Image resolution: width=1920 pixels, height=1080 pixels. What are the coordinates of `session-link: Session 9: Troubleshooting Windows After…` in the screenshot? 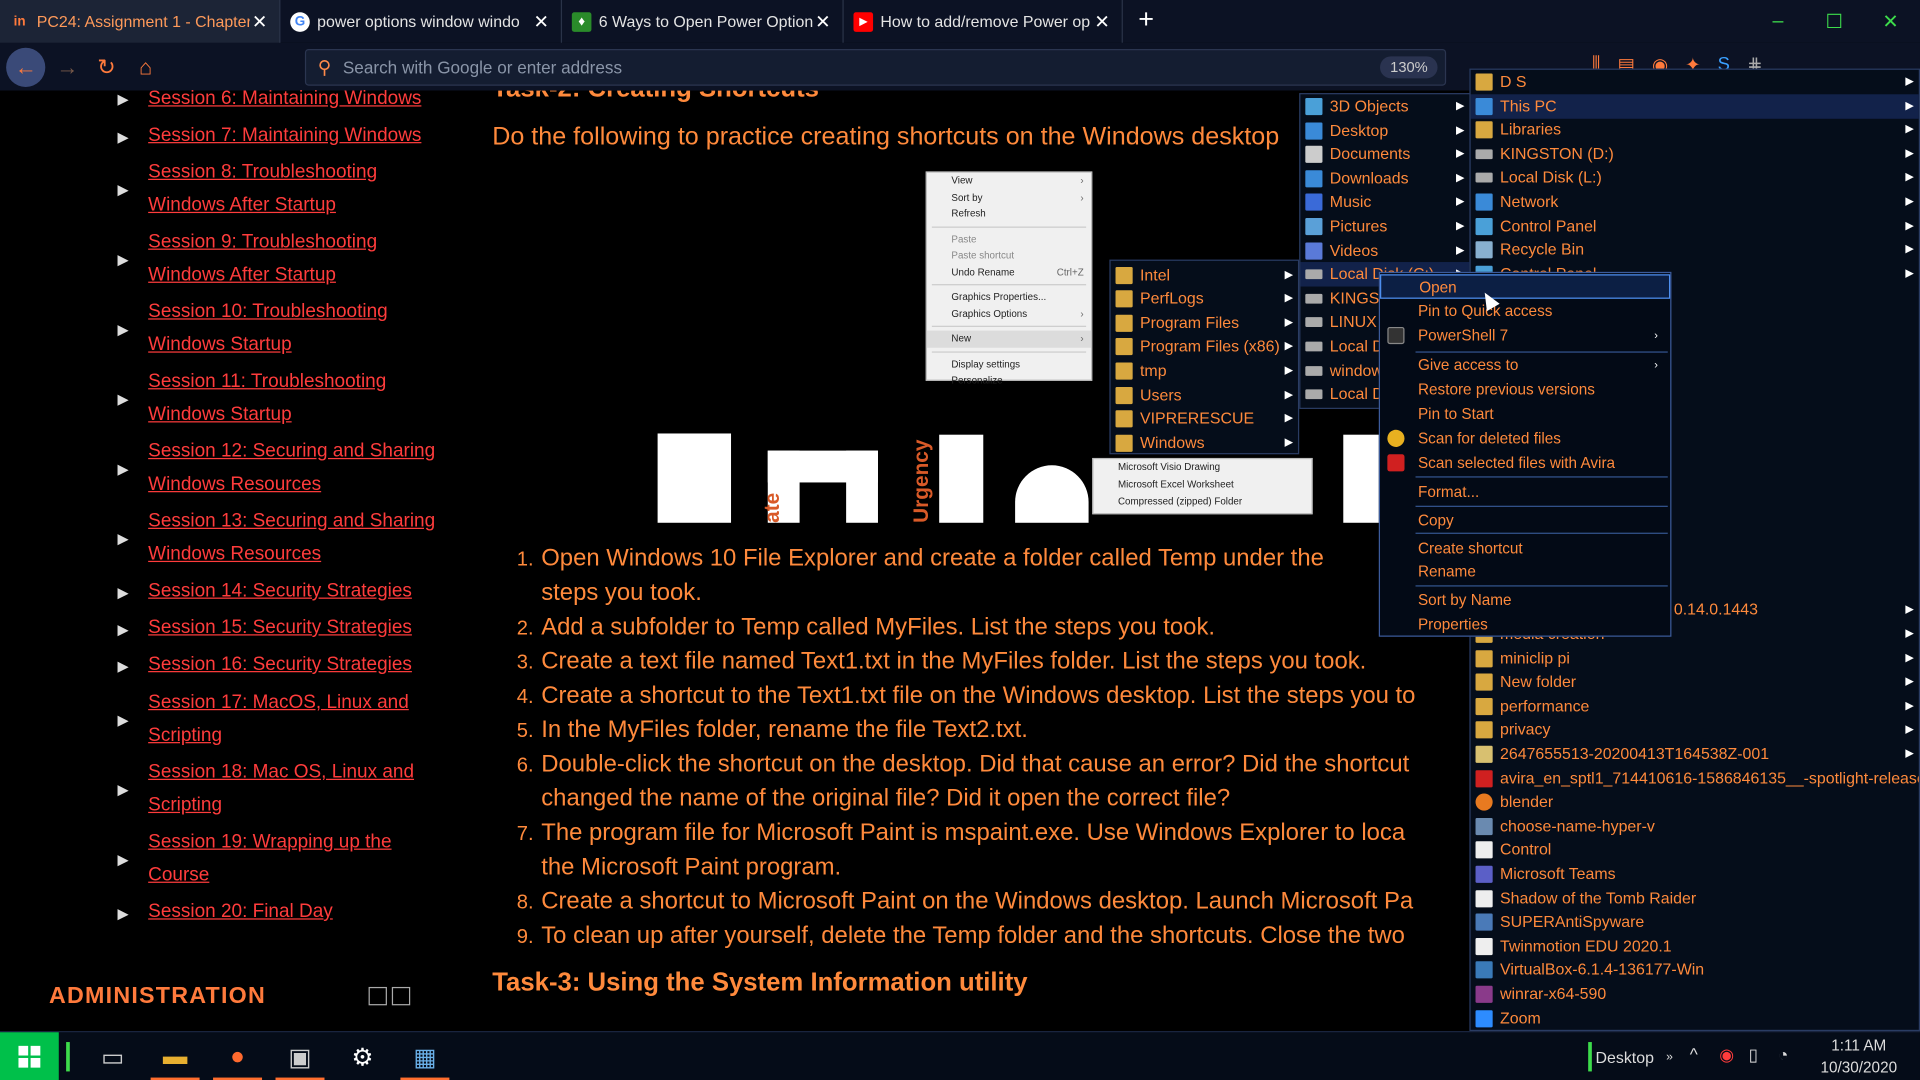 It's located at (292, 259).